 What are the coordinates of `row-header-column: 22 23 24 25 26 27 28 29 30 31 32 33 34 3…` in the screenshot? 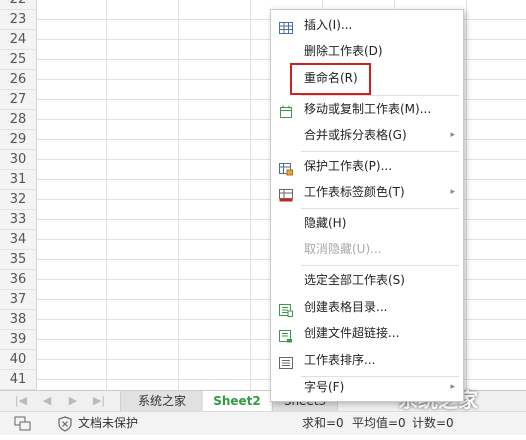 It's located at (18, 195).